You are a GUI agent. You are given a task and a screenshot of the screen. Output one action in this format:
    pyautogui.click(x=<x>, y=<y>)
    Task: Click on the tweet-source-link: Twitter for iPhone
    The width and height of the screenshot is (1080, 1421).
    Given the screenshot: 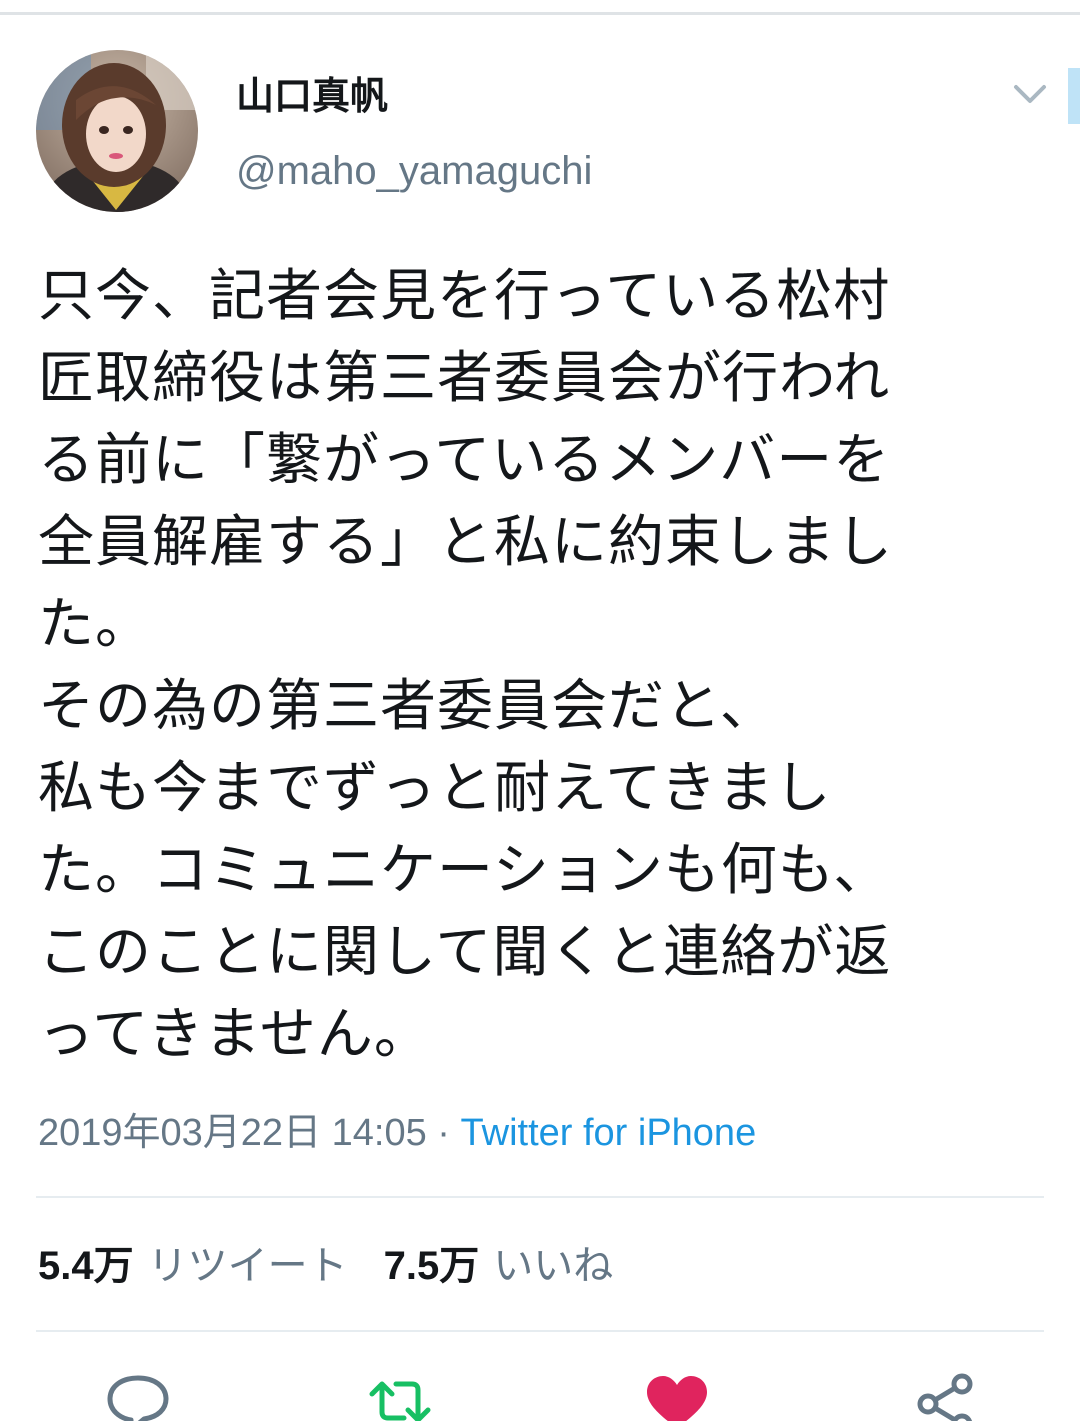 What is the action you would take?
    pyautogui.click(x=609, y=1133)
    